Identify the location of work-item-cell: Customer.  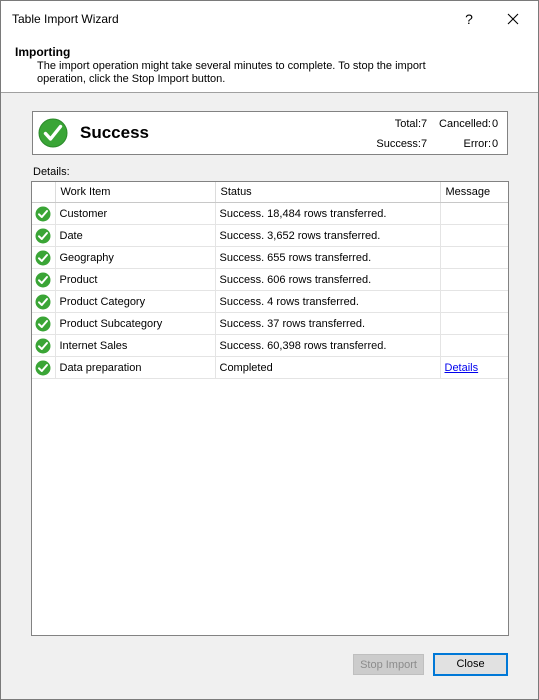
(135, 213).